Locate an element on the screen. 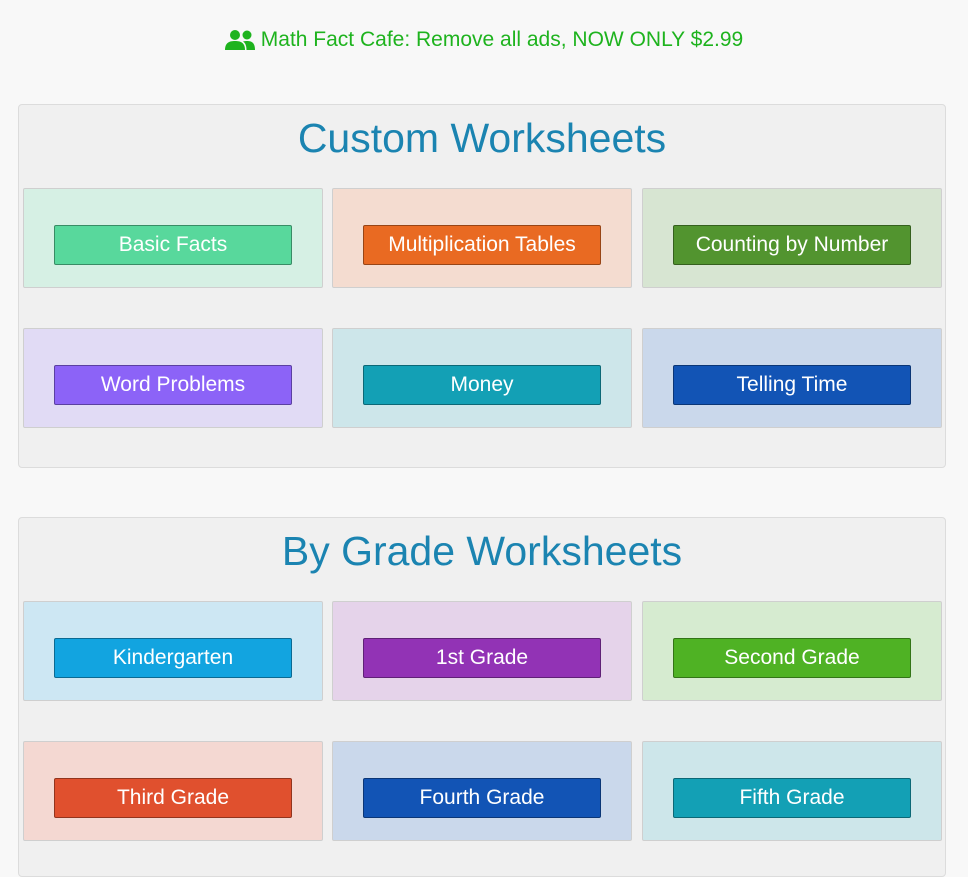  tile-telling-time: Telling Time is located at coordinates (792, 378).